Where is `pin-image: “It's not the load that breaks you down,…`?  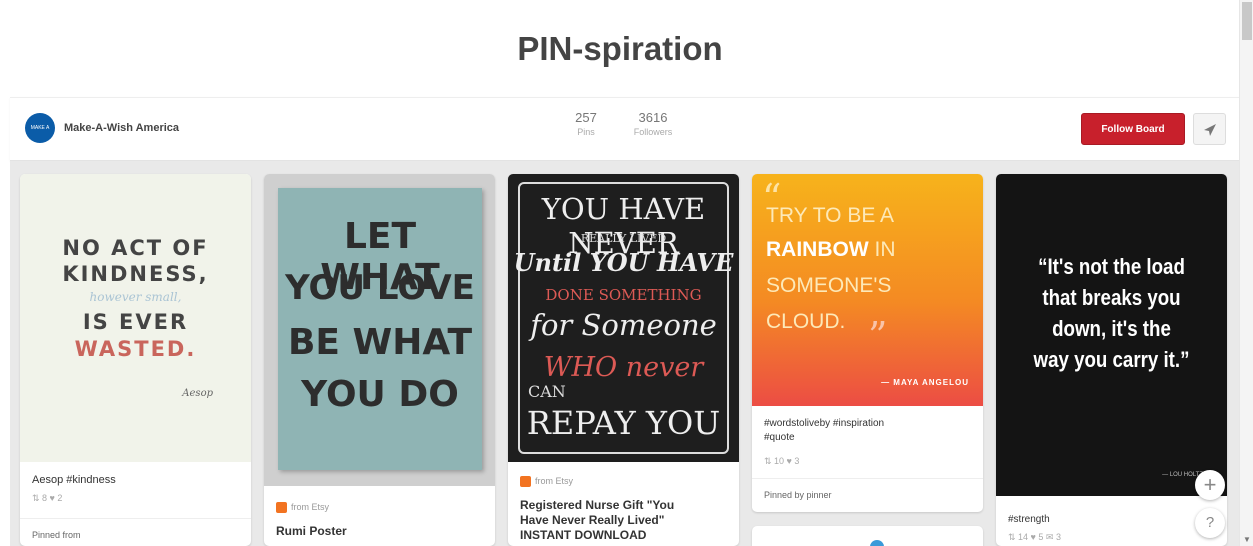
pin-image: “It's not the load that breaks you down,… is located at coordinates (1111, 335).